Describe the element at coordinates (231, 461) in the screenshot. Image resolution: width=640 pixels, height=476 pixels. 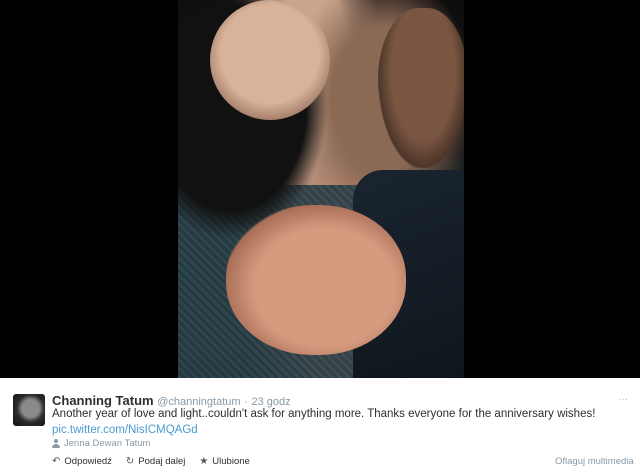
I see `favorite-label: Ulubione` at that location.